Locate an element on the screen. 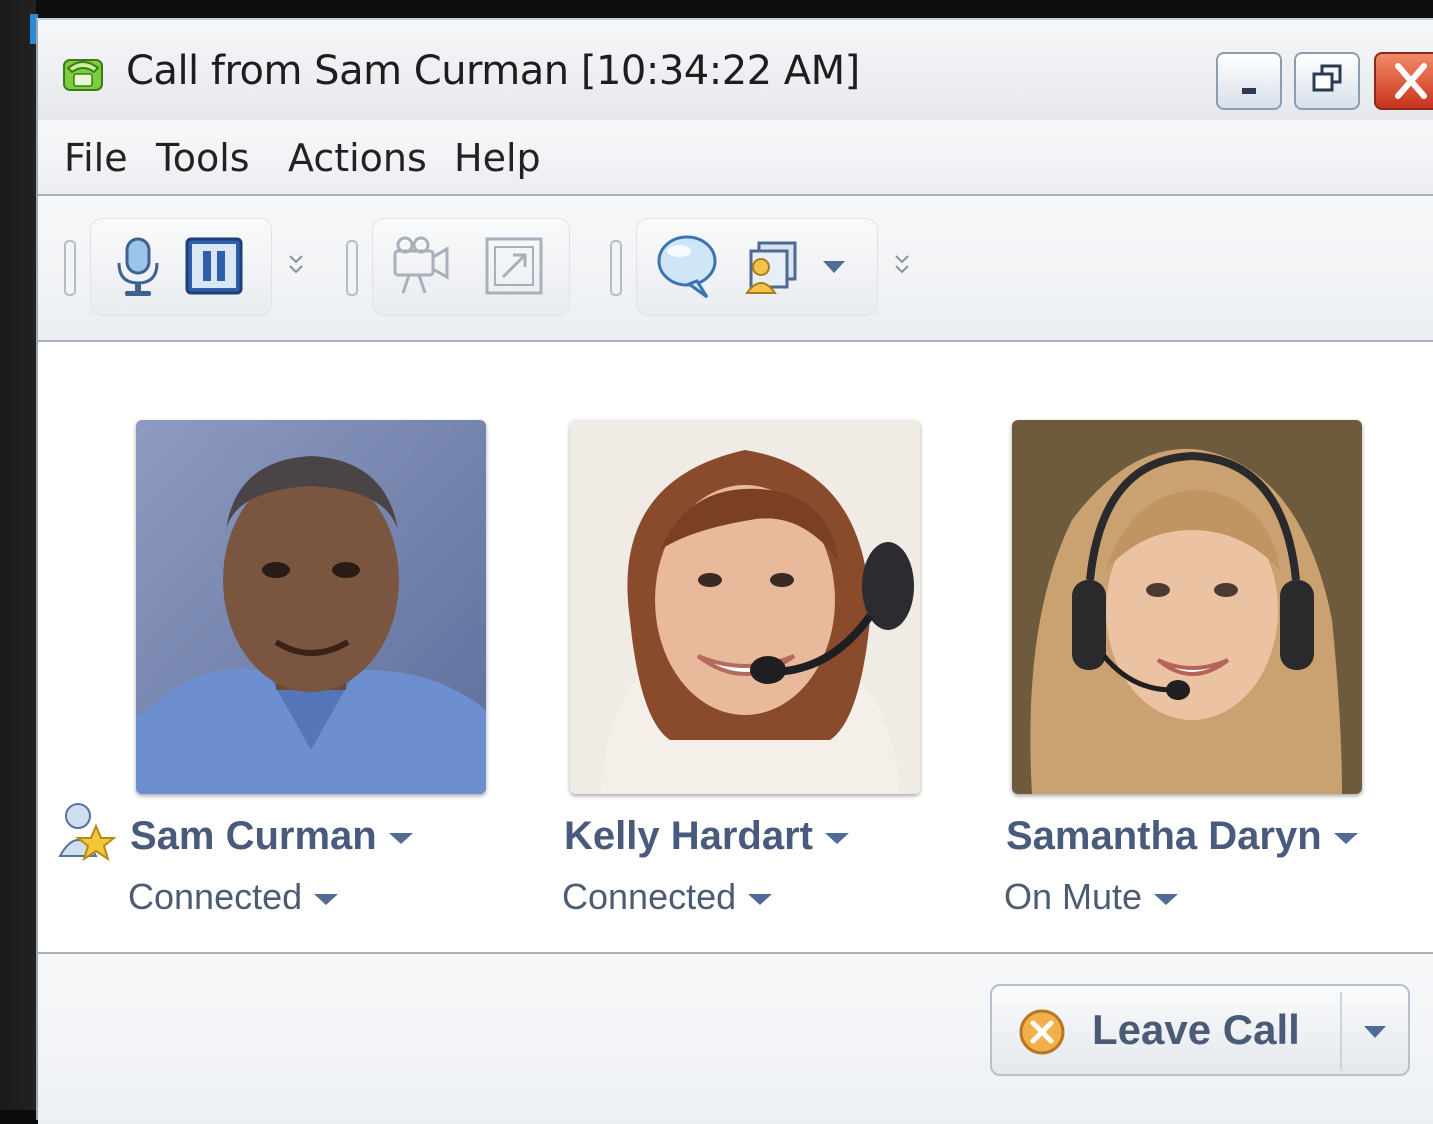 This screenshot has height=1124, width=1433. leave-options-dropdown-icon is located at coordinates (1375, 1032).